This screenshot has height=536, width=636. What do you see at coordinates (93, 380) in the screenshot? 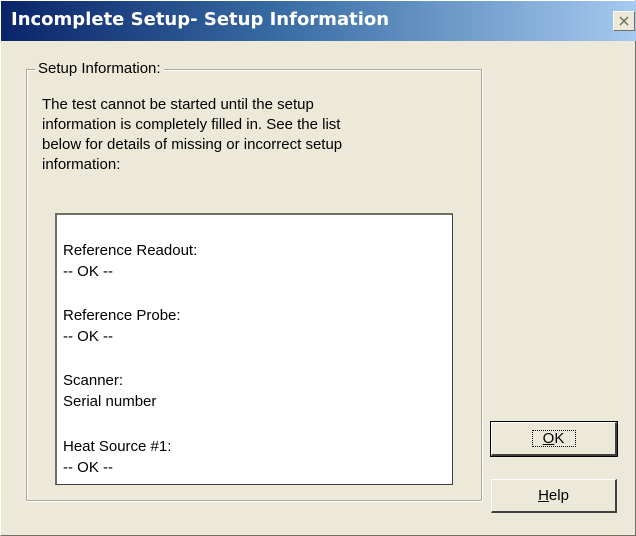
I see `list-item-heading: Scanner:` at bounding box center [93, 380].